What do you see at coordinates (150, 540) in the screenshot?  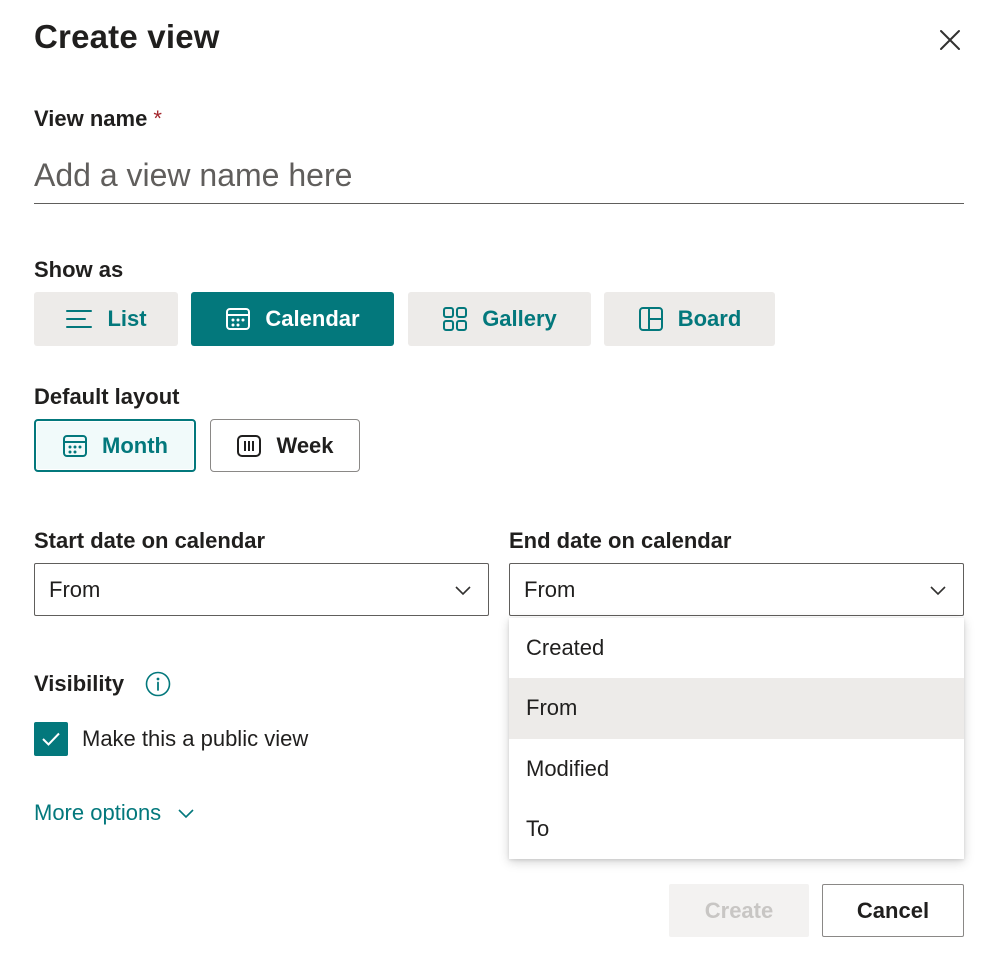 I see `start-date-label: Start date on calendar` at bounding box center [150, 540].